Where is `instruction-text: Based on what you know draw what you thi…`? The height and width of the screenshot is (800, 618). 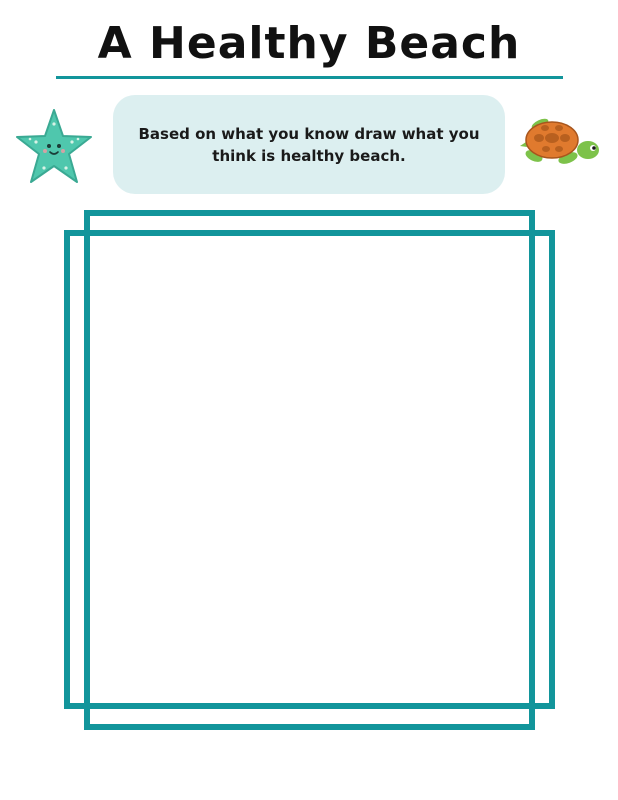
instruction-text: Based on what you know draw what you thi… is located at coordinates (309, 145).